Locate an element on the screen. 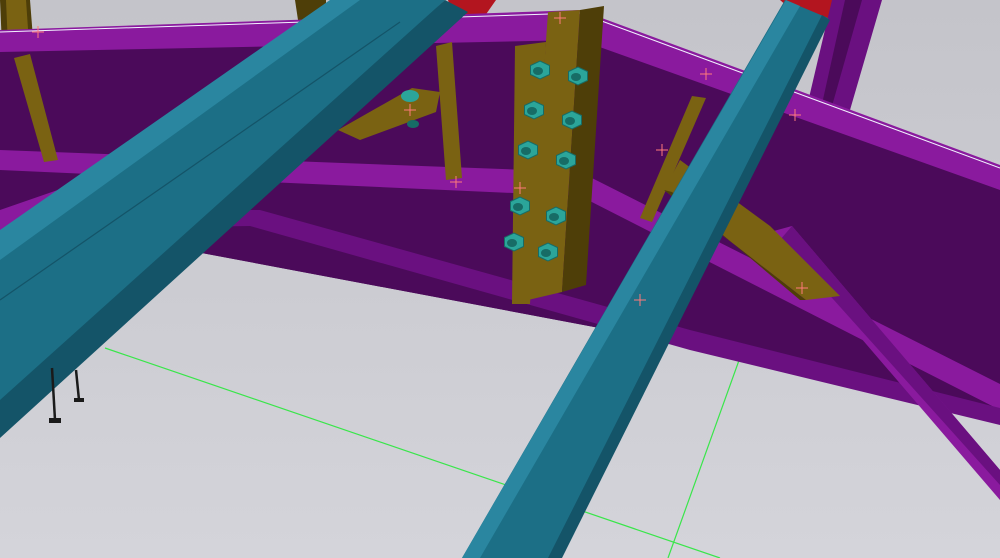  gusset-bolt is located at coordinates (410, 96).